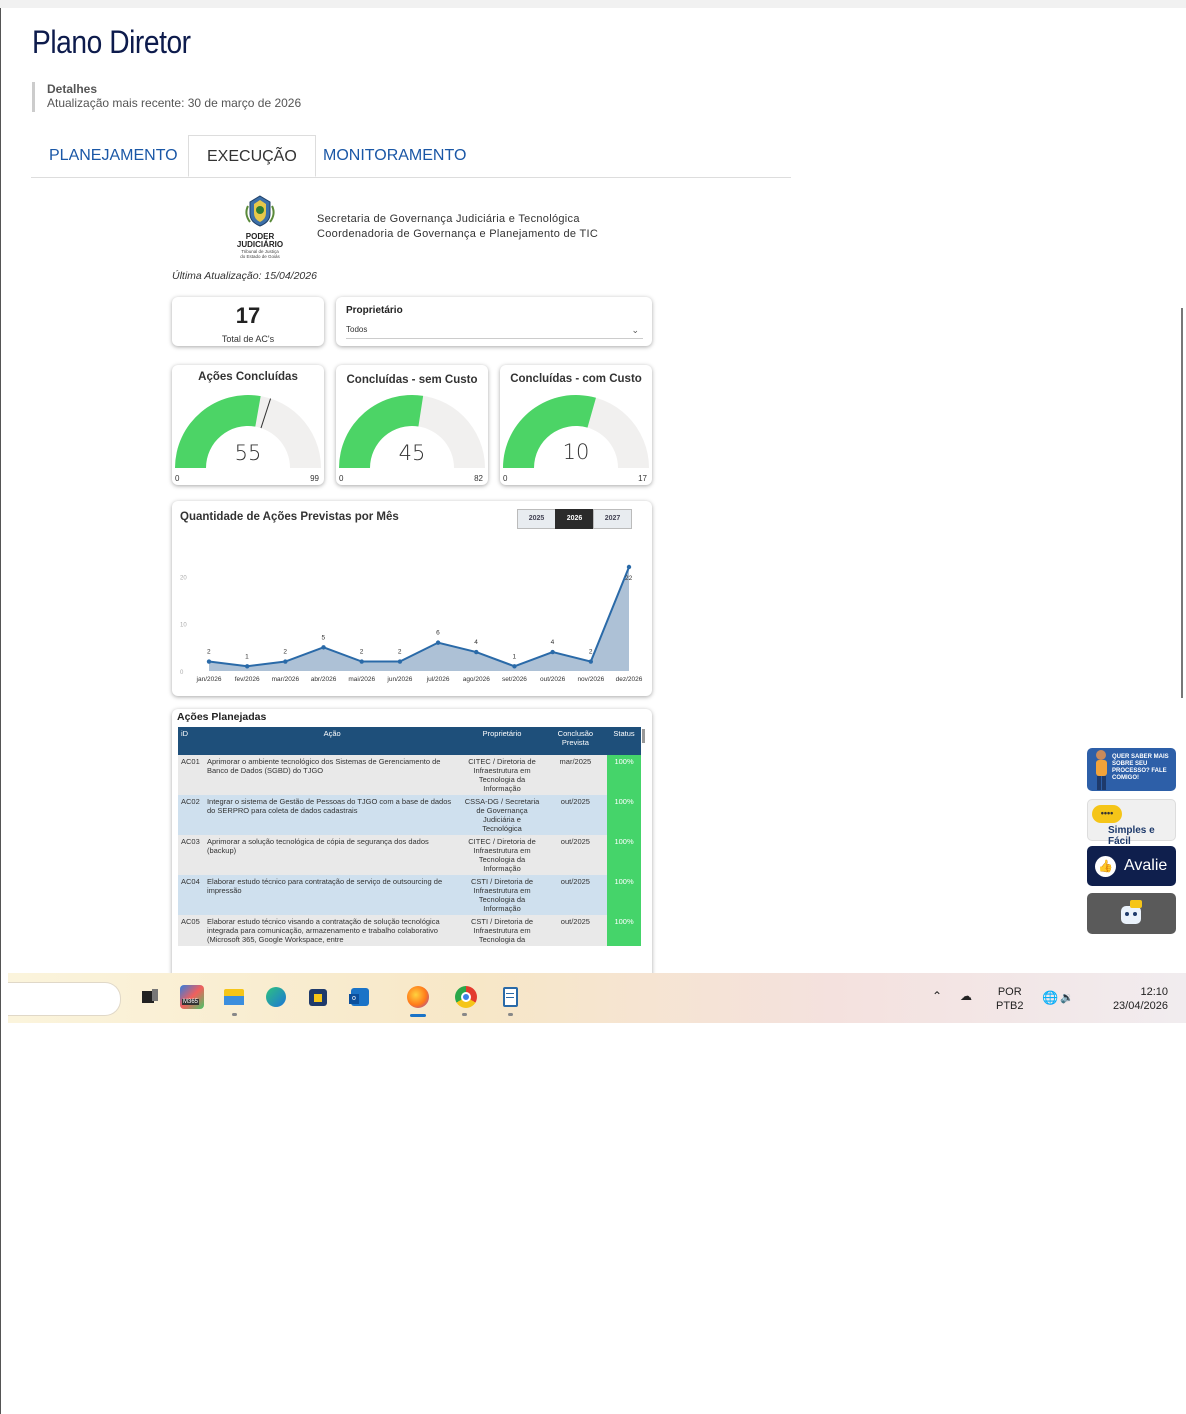  I want to click on gauge-card-sem-custo: Concluídas - sem Custo 45 0 82, so click(412, 425).